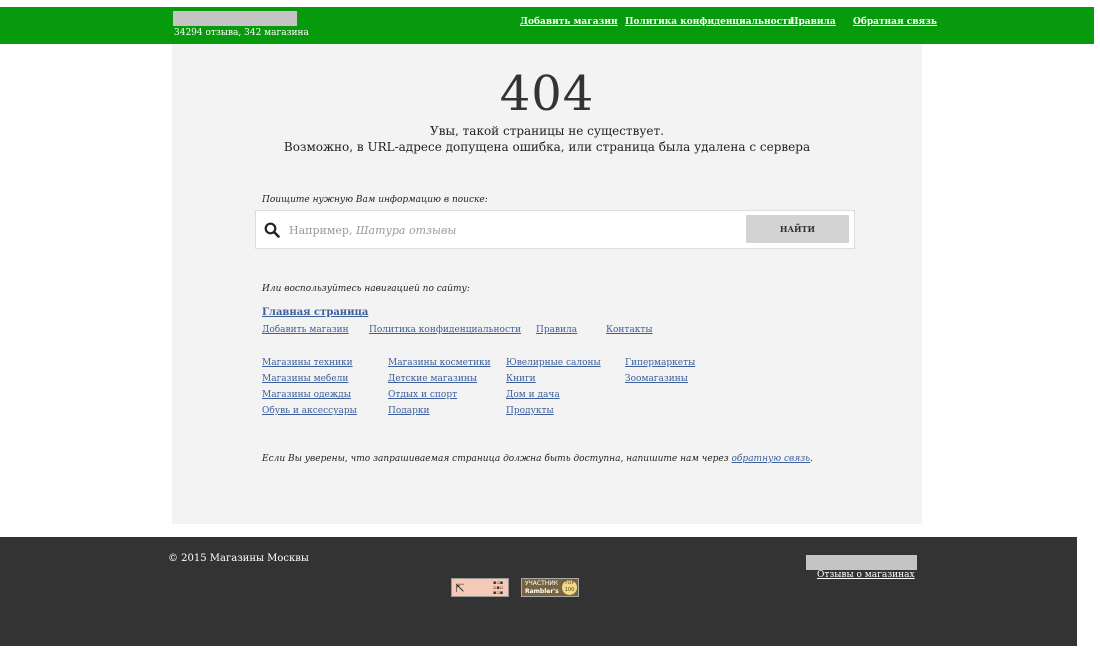 The image size is (1100, 653). I want to click on liveinternet-counter: ⇱ ▪▫▪ ▫▪▫ ▪▫▪, so click(480, 587).